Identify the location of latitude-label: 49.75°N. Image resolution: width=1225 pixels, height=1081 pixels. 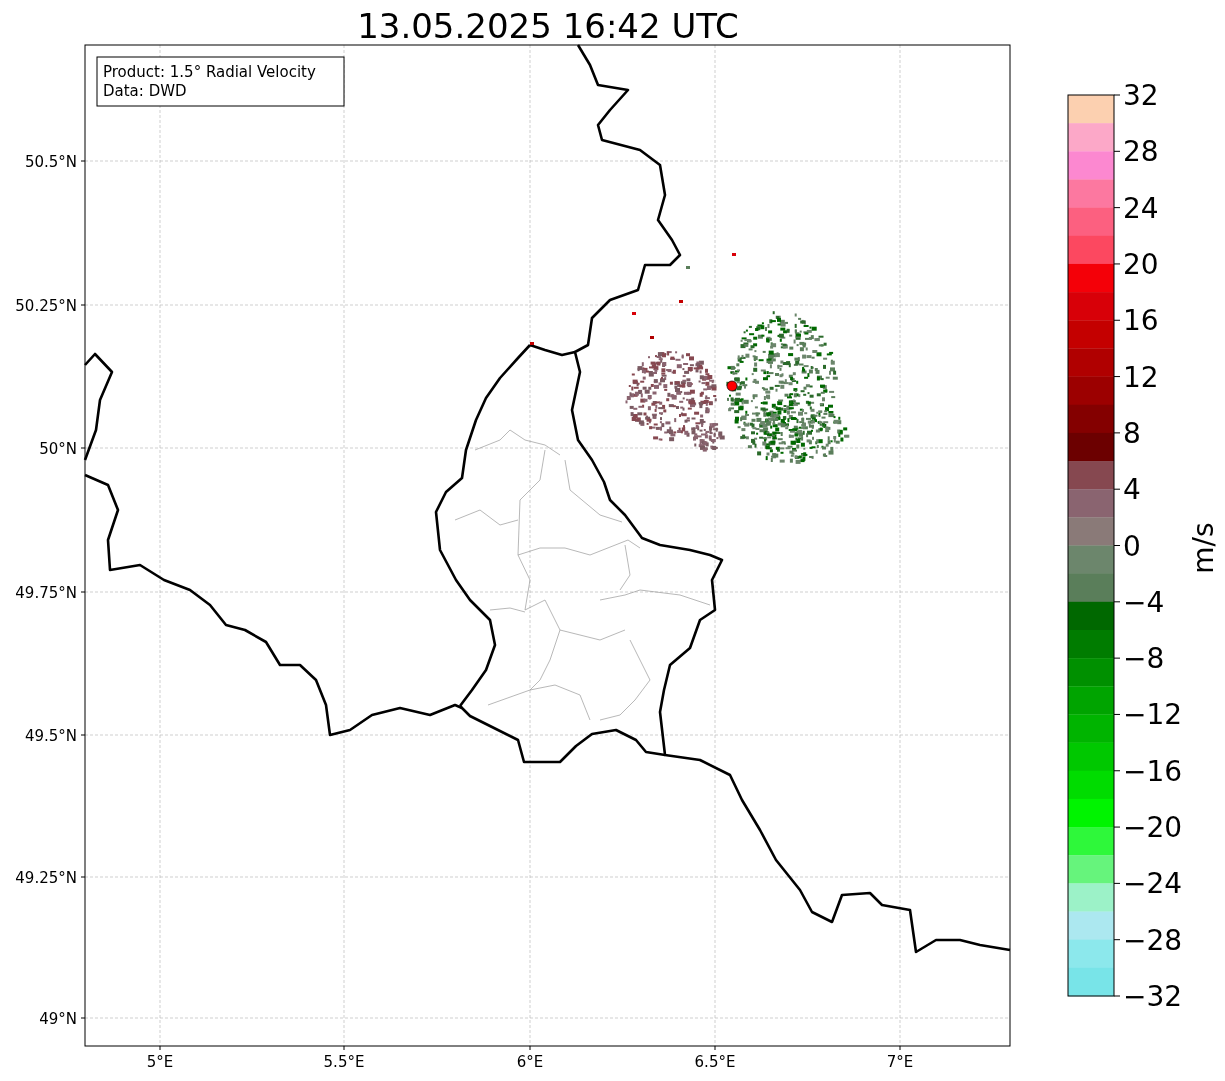
(46, 593).